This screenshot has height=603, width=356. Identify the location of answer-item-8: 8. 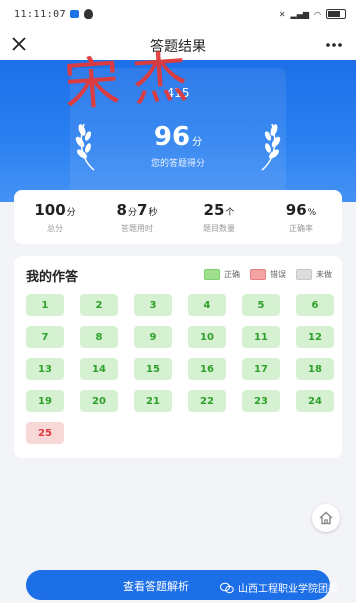
(99, 337).